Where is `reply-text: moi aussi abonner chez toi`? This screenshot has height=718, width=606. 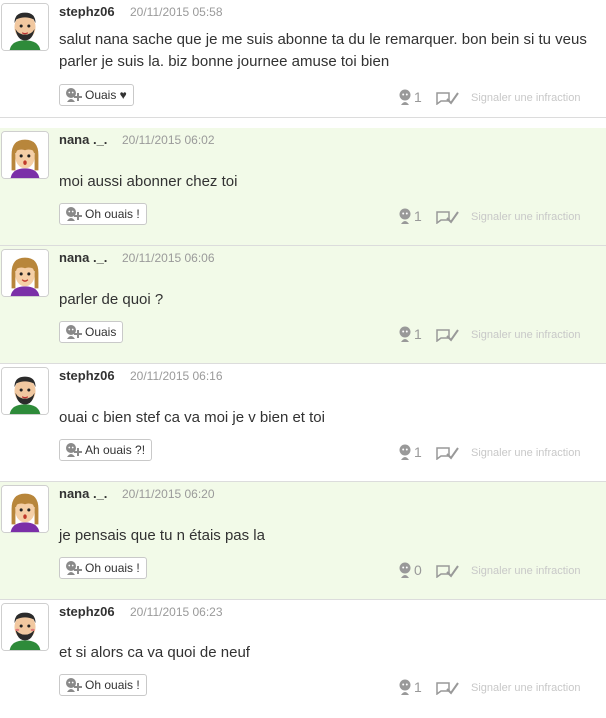
reply-text: moi aussi abonner chez toi is located at coordinates (148, 181).